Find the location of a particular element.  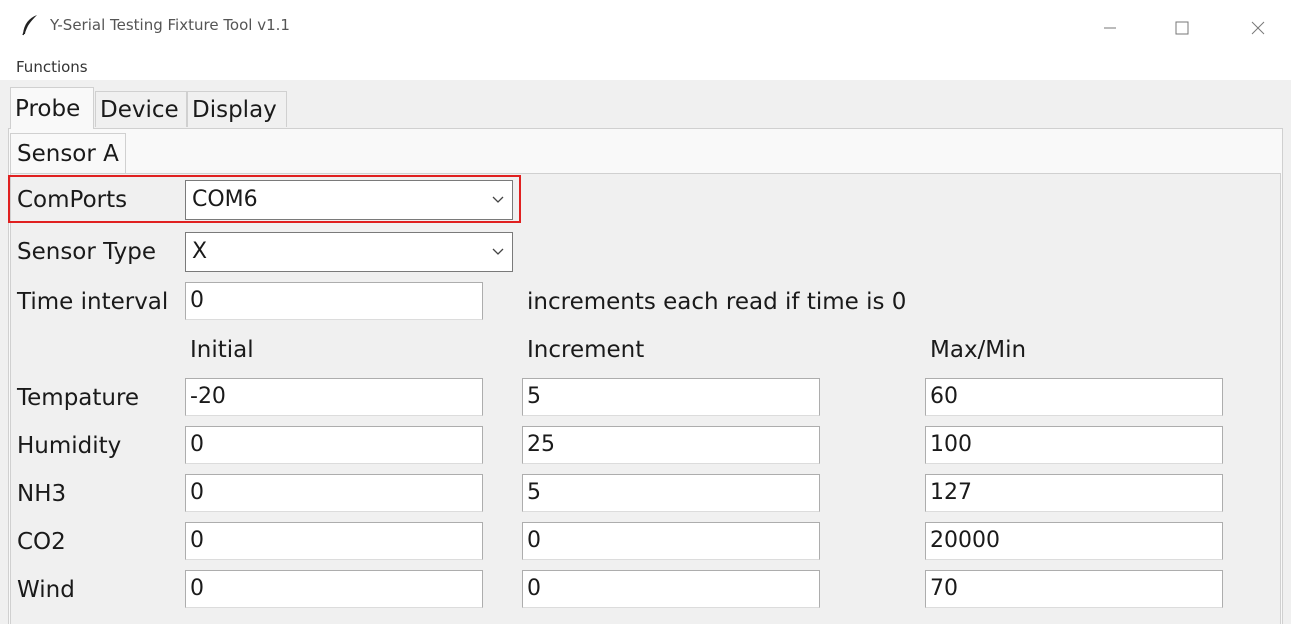

humidity-initial-input: 0 is located at coordinates (334, 445).